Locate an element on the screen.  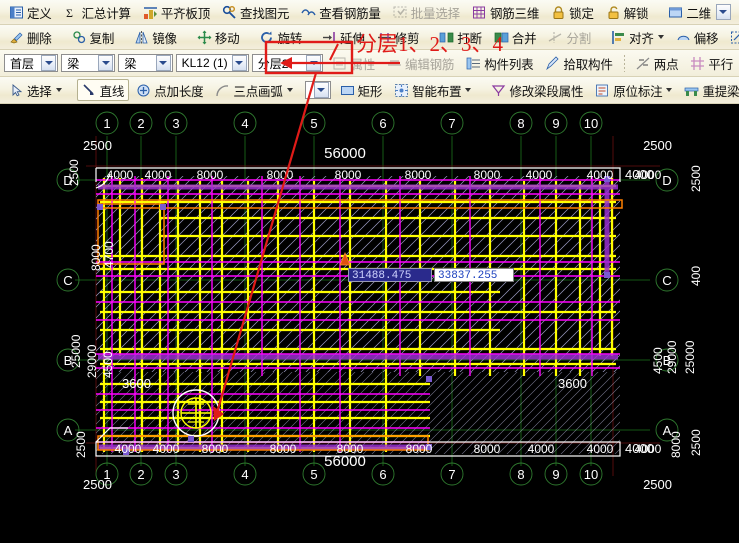
2d-view-icon is located at coordinates (675, 12).